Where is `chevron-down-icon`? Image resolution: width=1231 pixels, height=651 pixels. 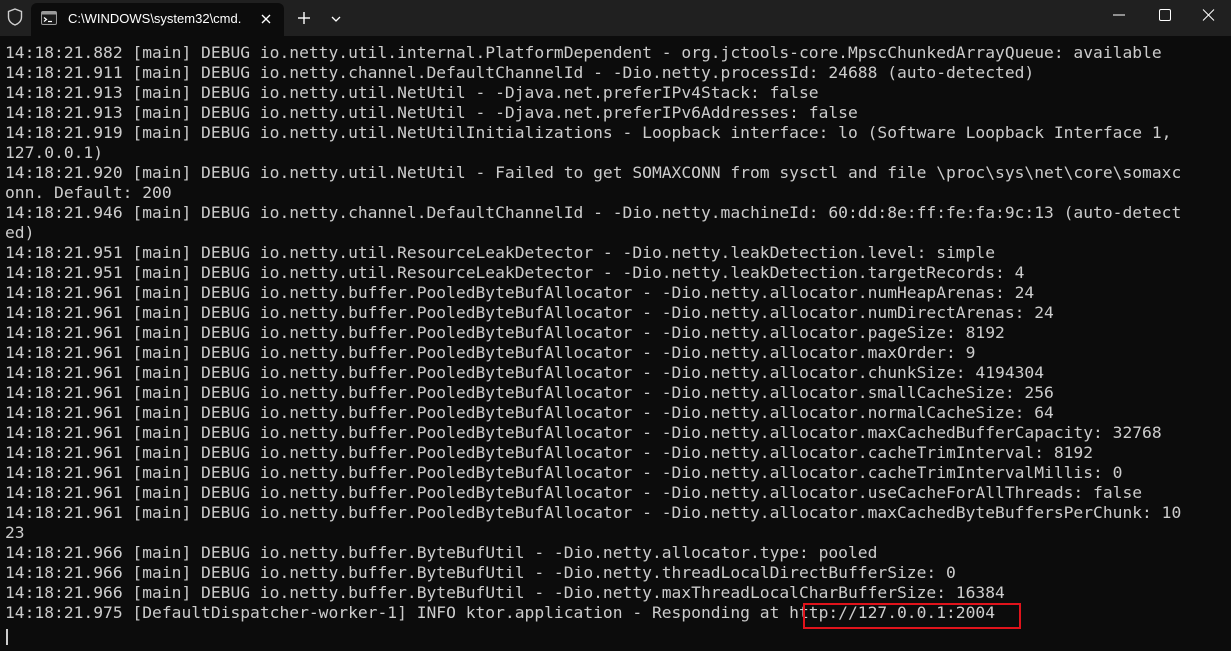
chevron-down-icon is located at coordinates (336, 19).